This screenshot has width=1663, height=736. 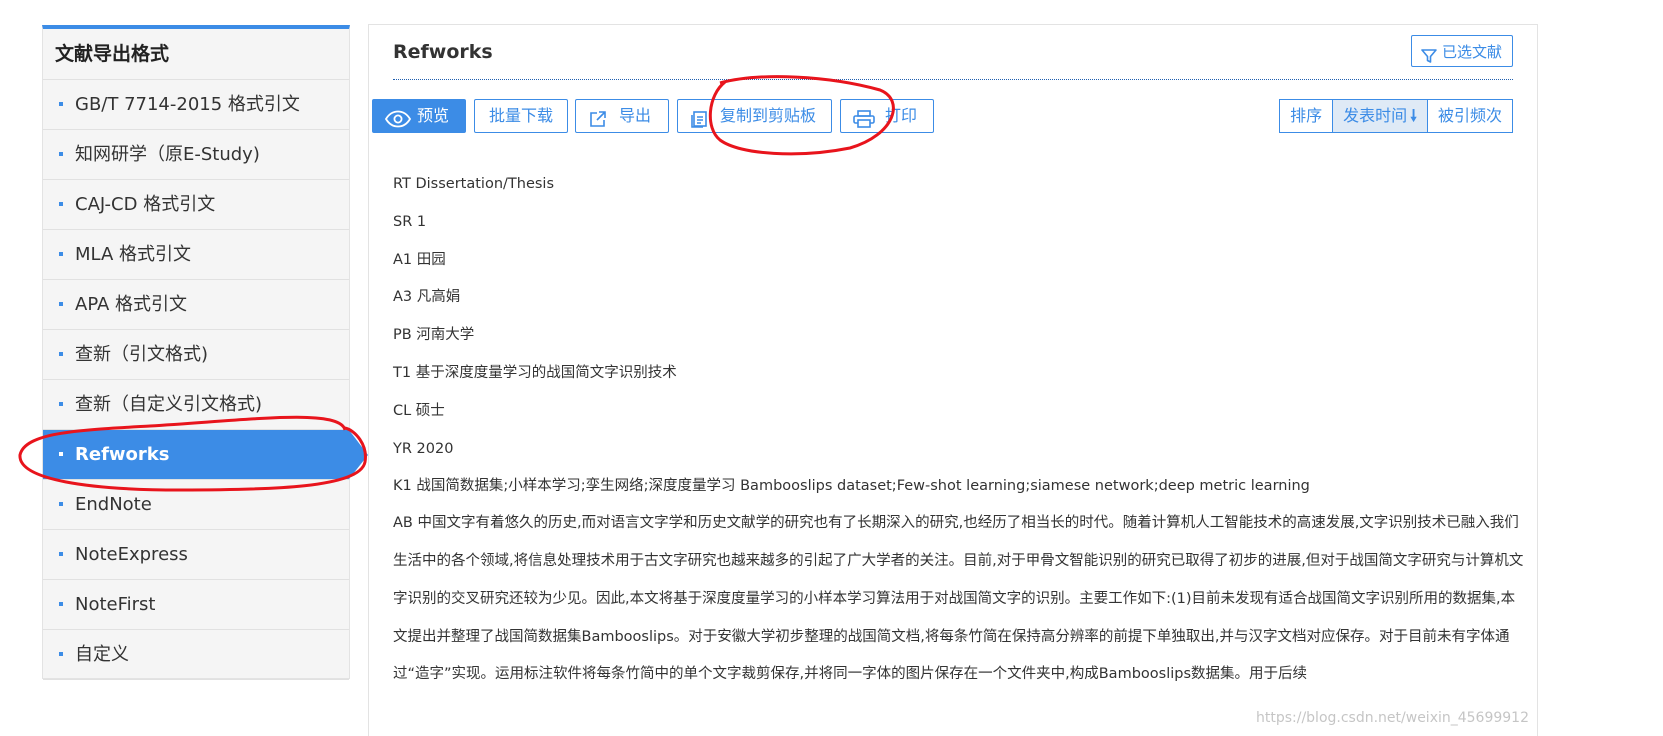 I want to click on print-button: 打印, so click(x=887, y=116).